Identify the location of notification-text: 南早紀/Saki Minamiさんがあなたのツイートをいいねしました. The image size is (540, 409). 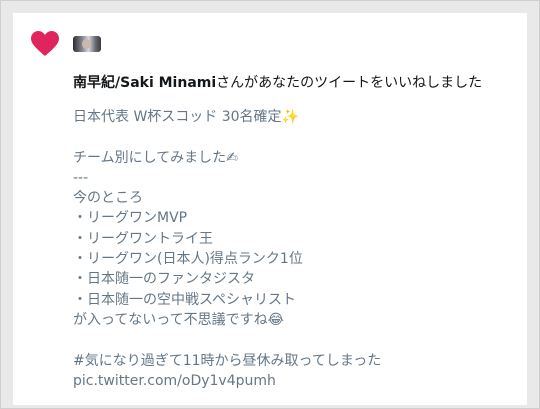
(298, 83).